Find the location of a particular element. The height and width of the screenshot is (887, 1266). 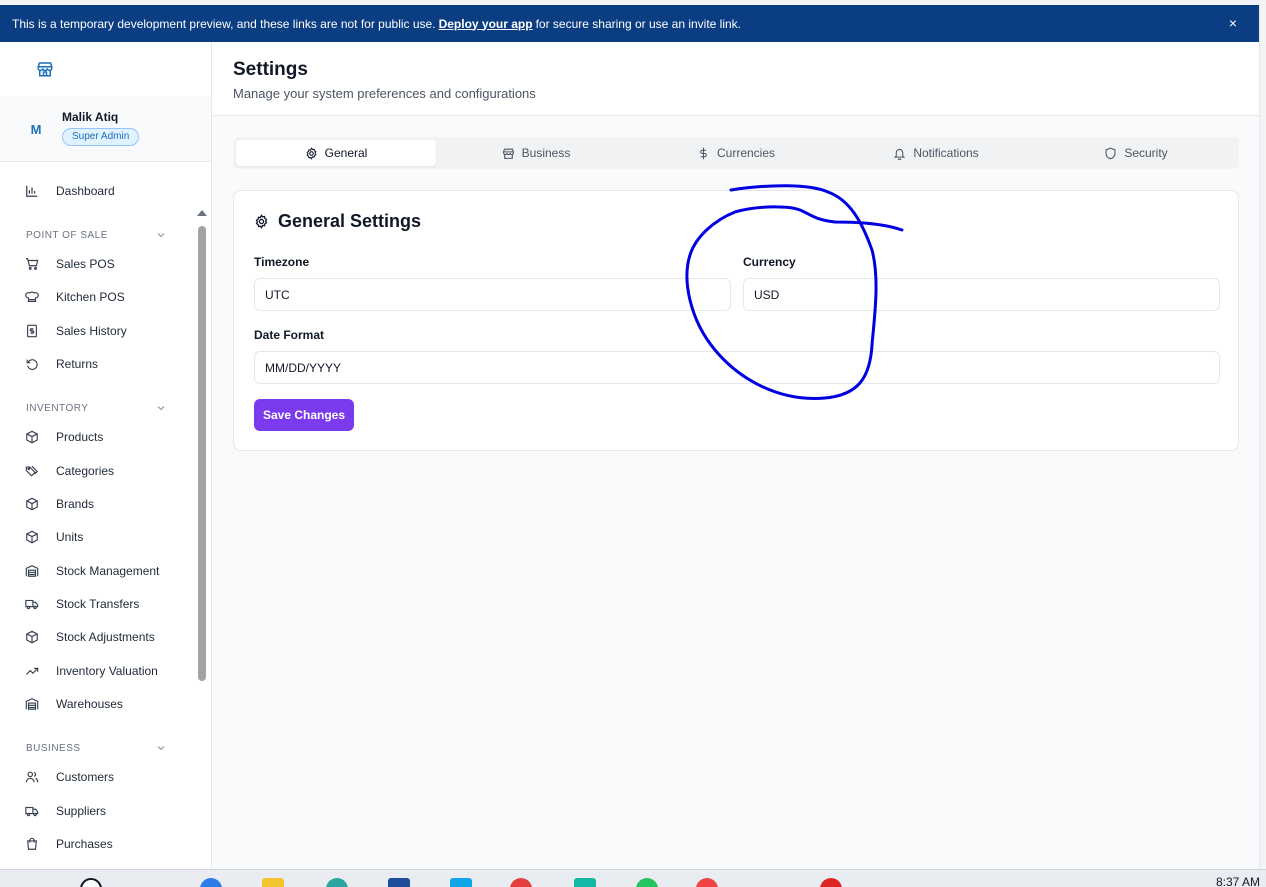

sidebar-item-label: Inventory Valuation is located at coordinates (107, 671).